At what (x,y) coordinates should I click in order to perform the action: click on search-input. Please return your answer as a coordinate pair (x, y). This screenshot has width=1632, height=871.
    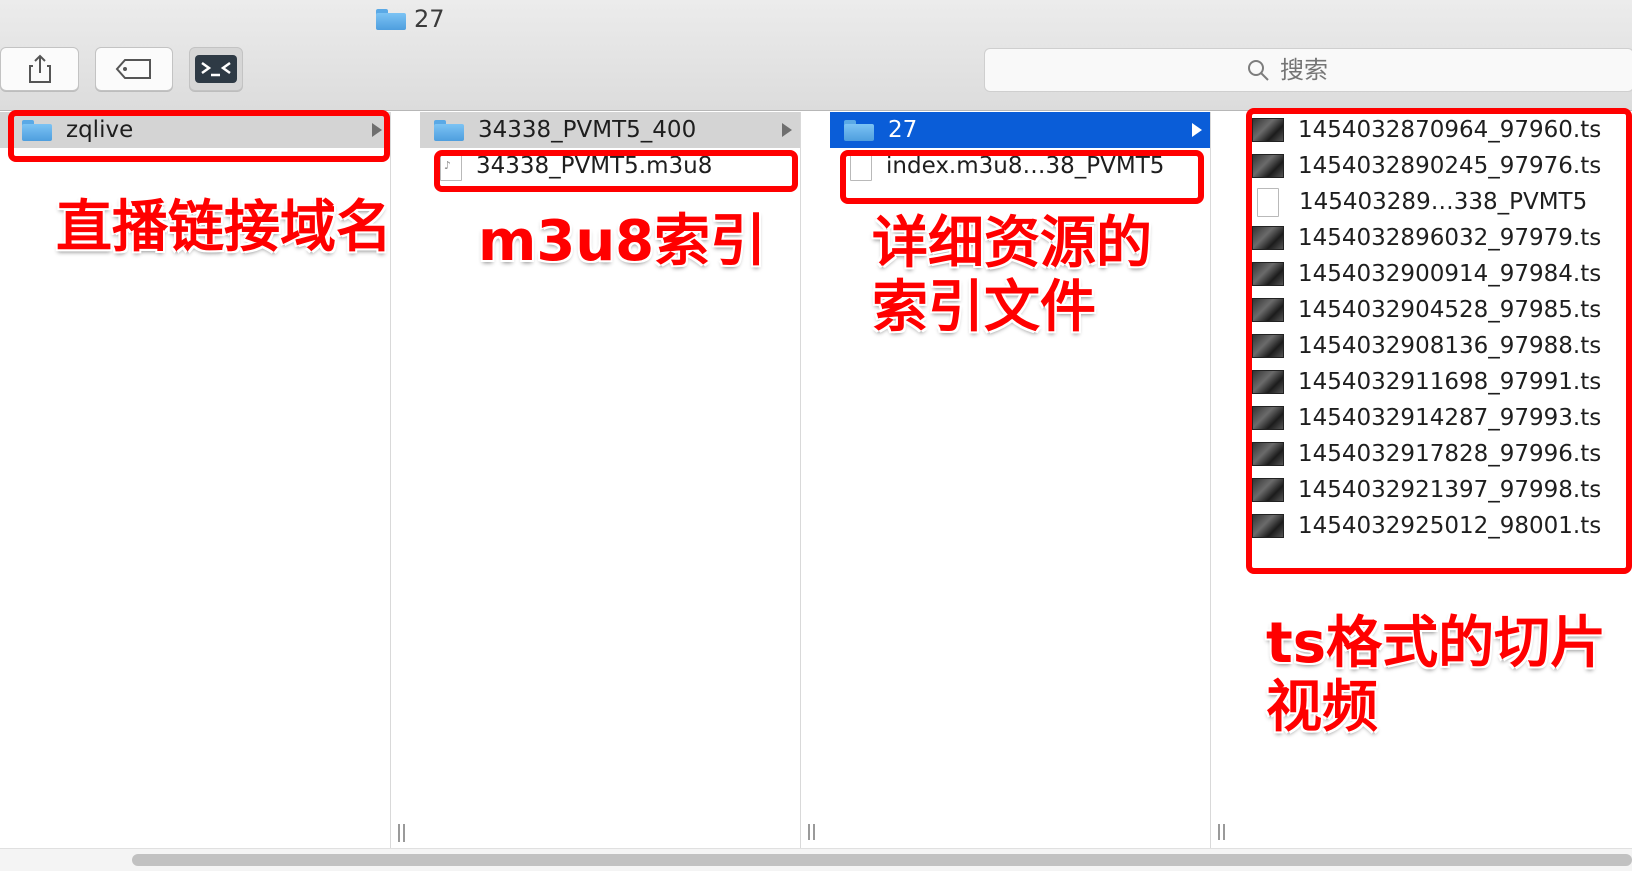
    Looking at the image, I should click on (1325, 70).